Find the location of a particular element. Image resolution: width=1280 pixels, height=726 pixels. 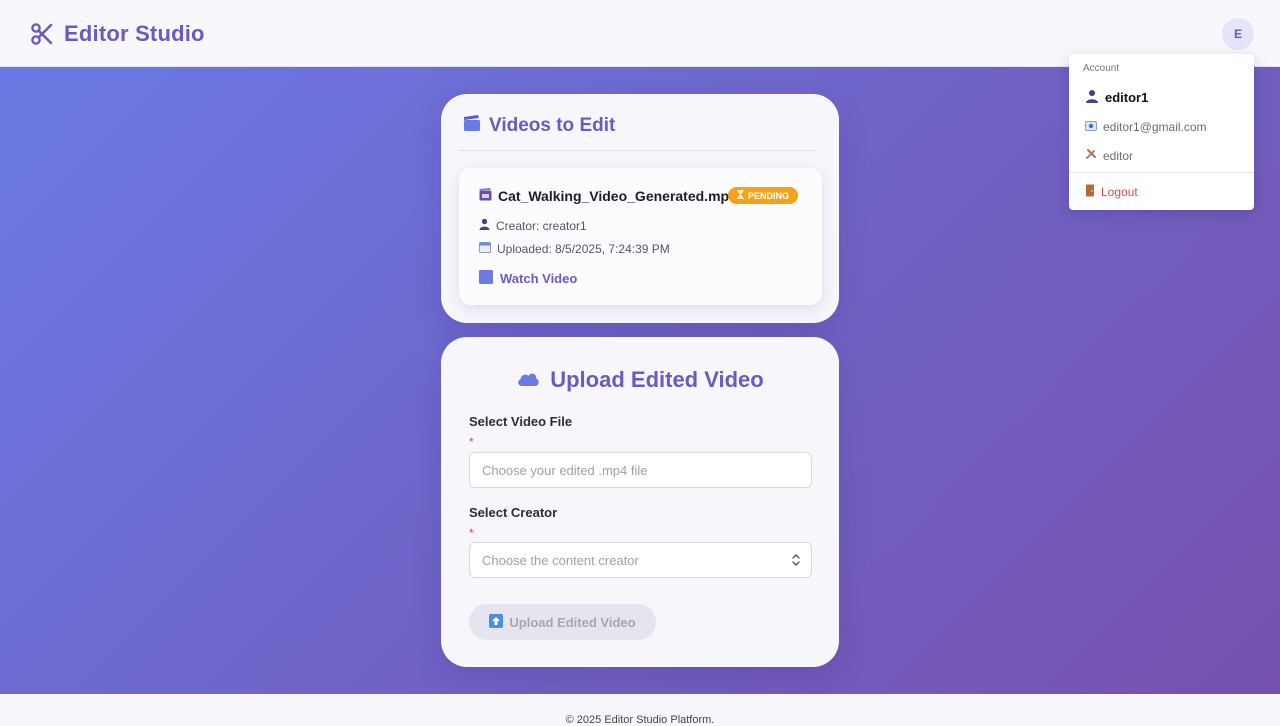

section-divider is located at coordinates (638, 150).